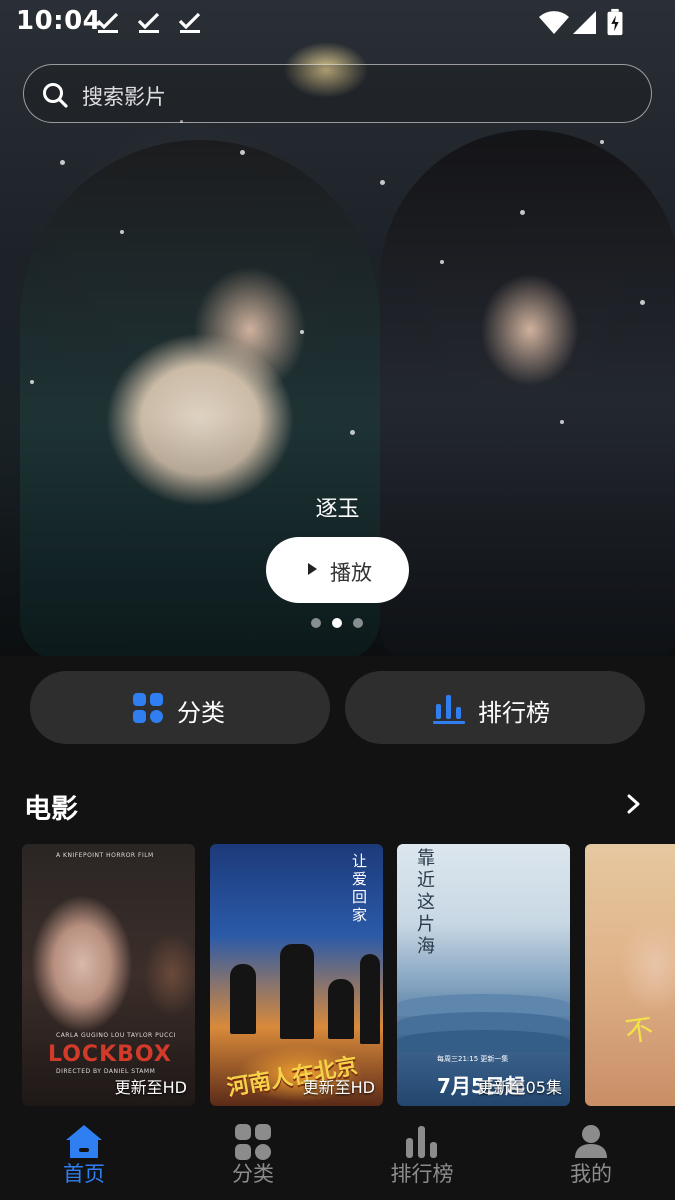 Image resolution: width=675 pixels, height=1200 pixels. What do you see at coordinates (483, 975) in the screenshot?
I see `movie-poster-card: 靠近这片海 每周三21:15 更新一集 7月5日起 更新至05集` at bounding box center [483, 975].